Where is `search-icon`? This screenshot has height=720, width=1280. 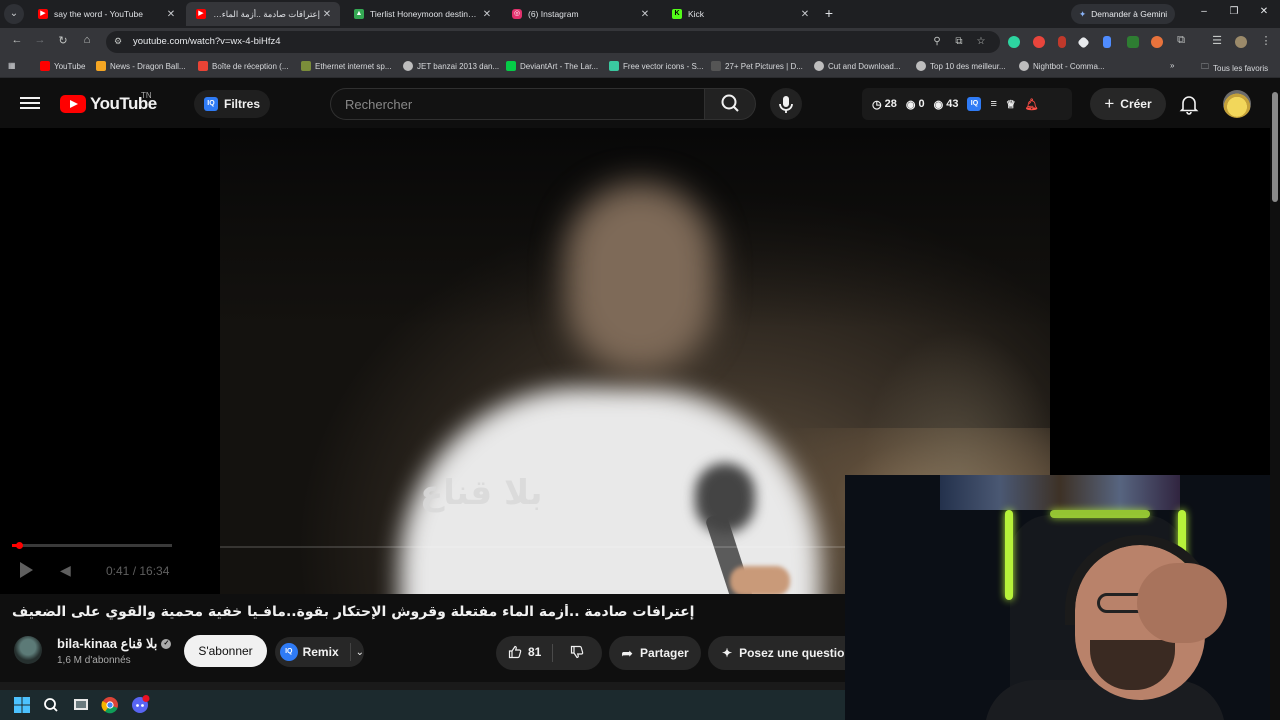
search-icon is located at coordinates (730, 103).